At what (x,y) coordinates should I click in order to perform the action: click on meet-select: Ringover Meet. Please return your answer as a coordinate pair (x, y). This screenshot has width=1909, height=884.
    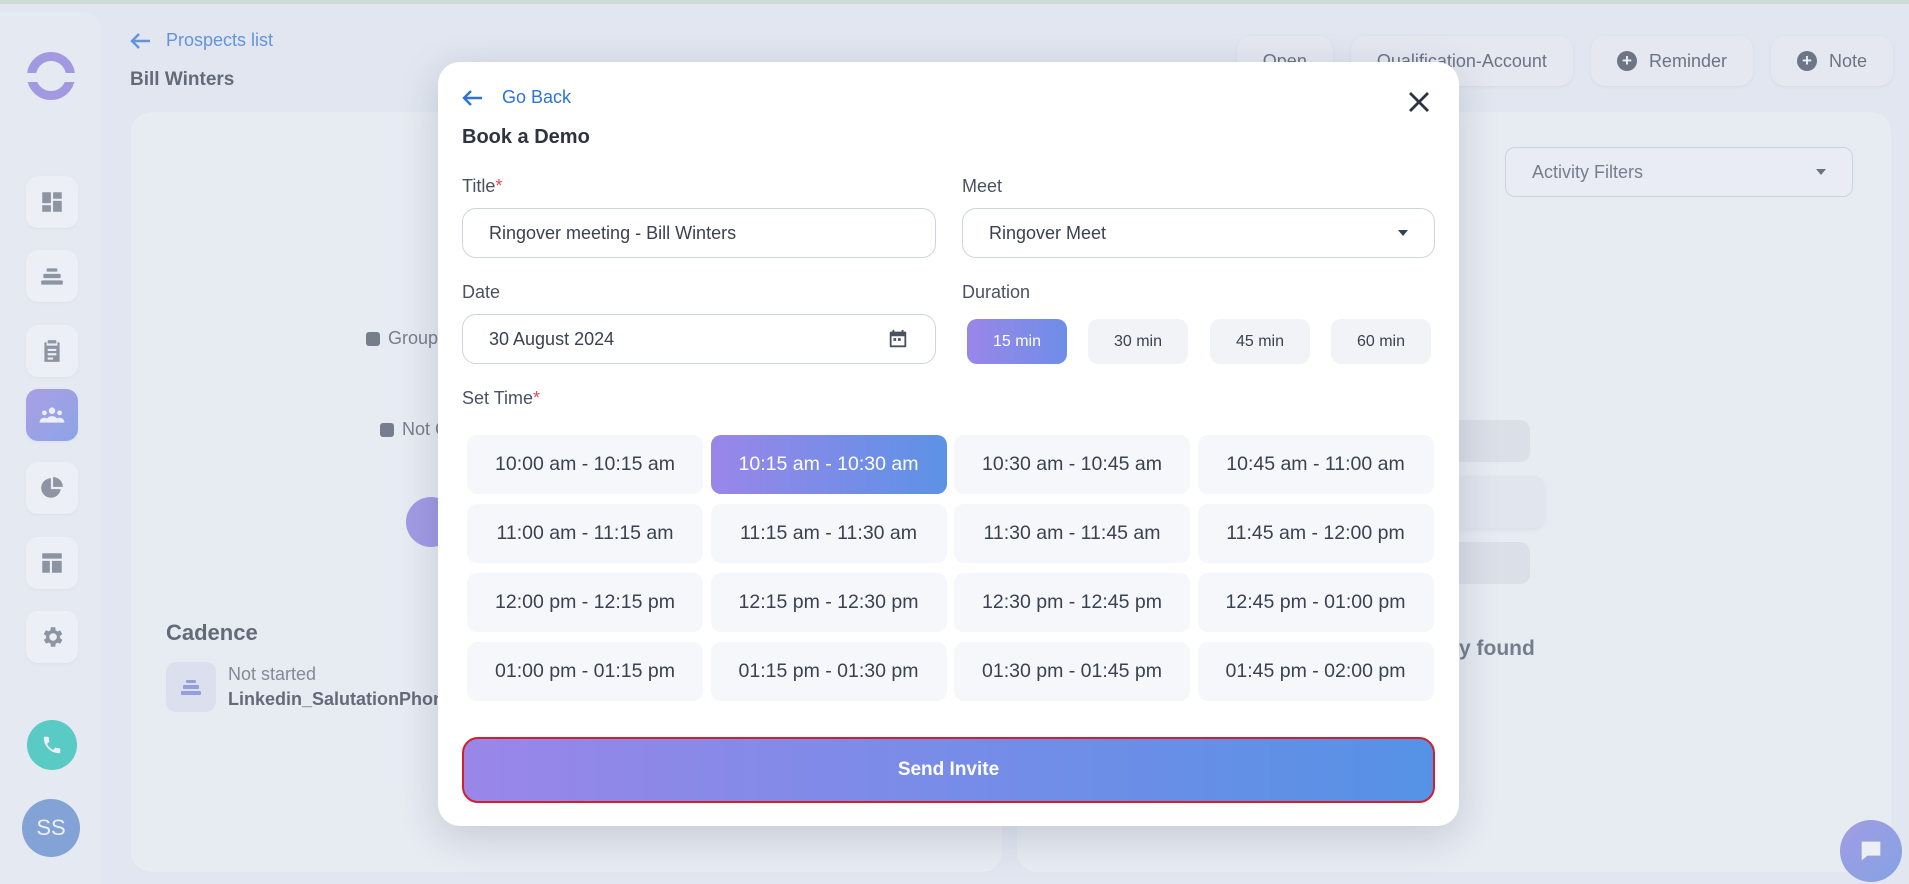
    Looking at the image, I should click on (1198, 233).